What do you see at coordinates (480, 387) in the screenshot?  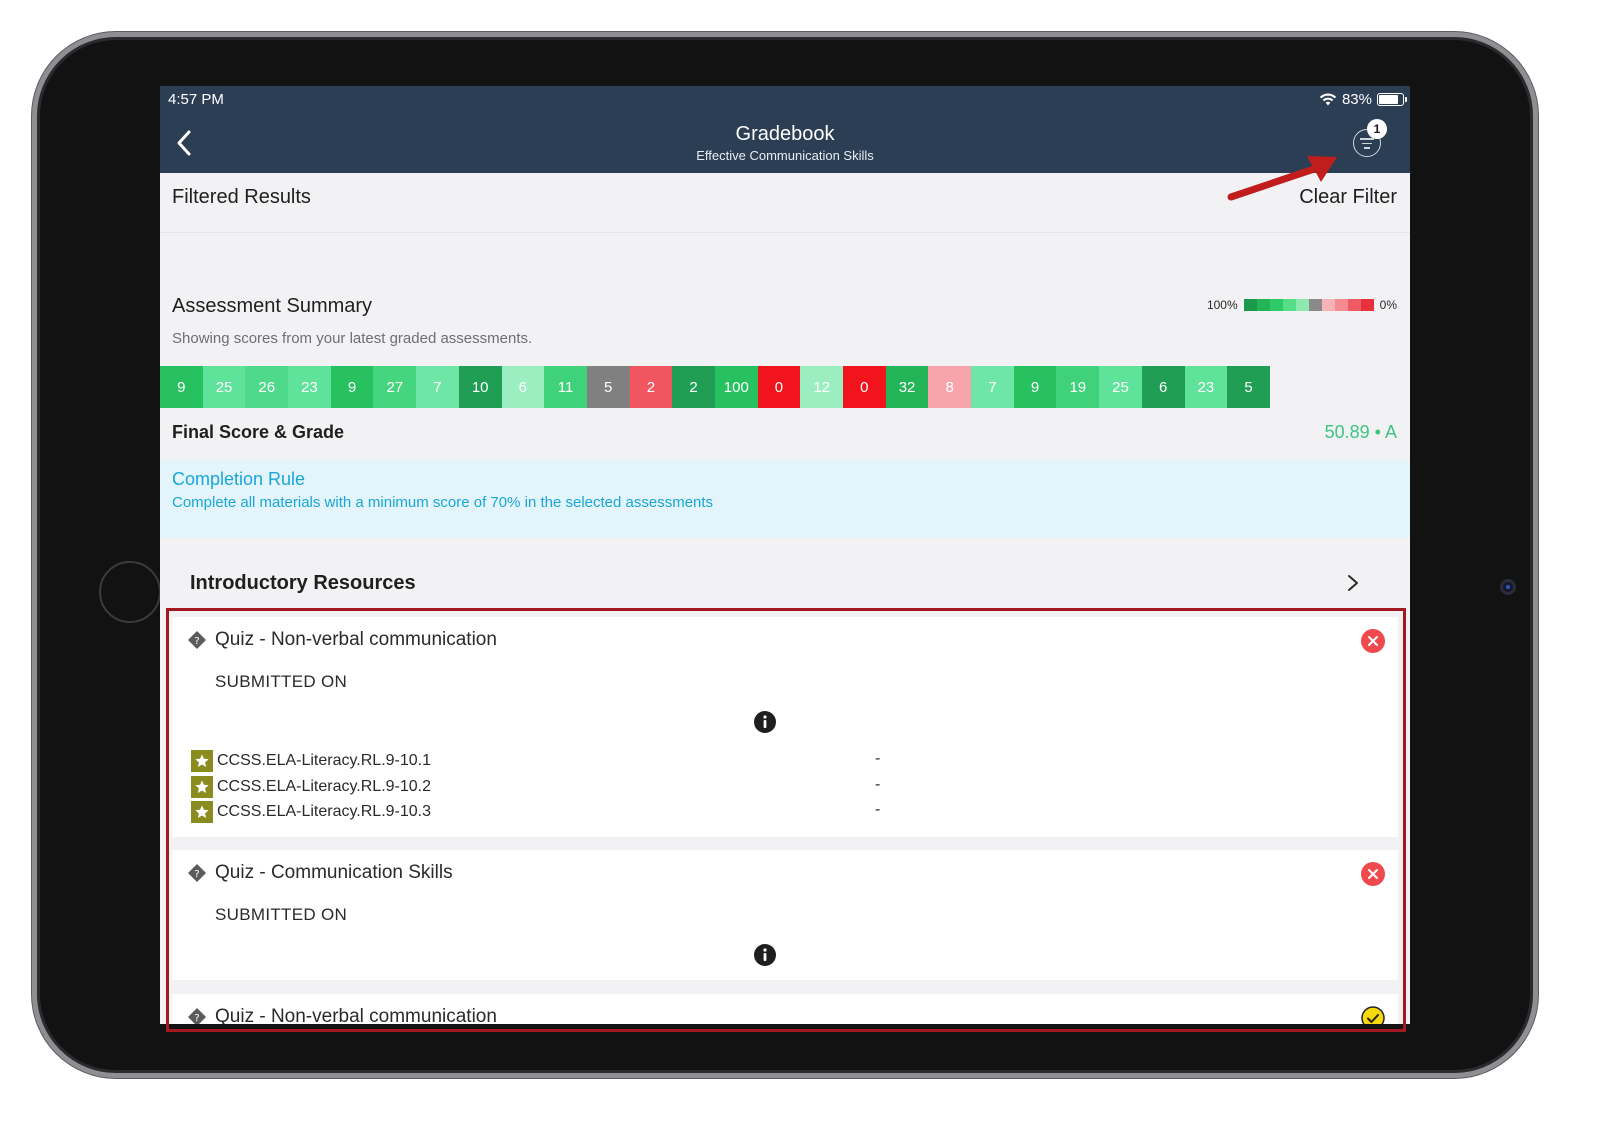 I see `score-cell: 10` at bounding box center [480, 387].